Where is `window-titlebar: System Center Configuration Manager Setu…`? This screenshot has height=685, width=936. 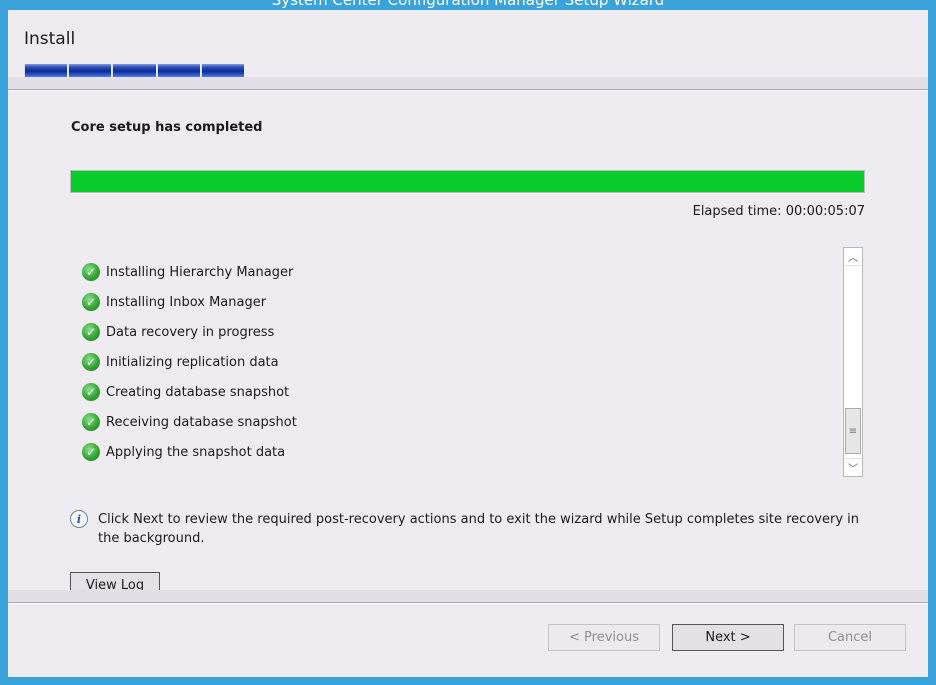 window-titlebar: System Center Configuration Manager Setu… is located at coordinates (468, 5).